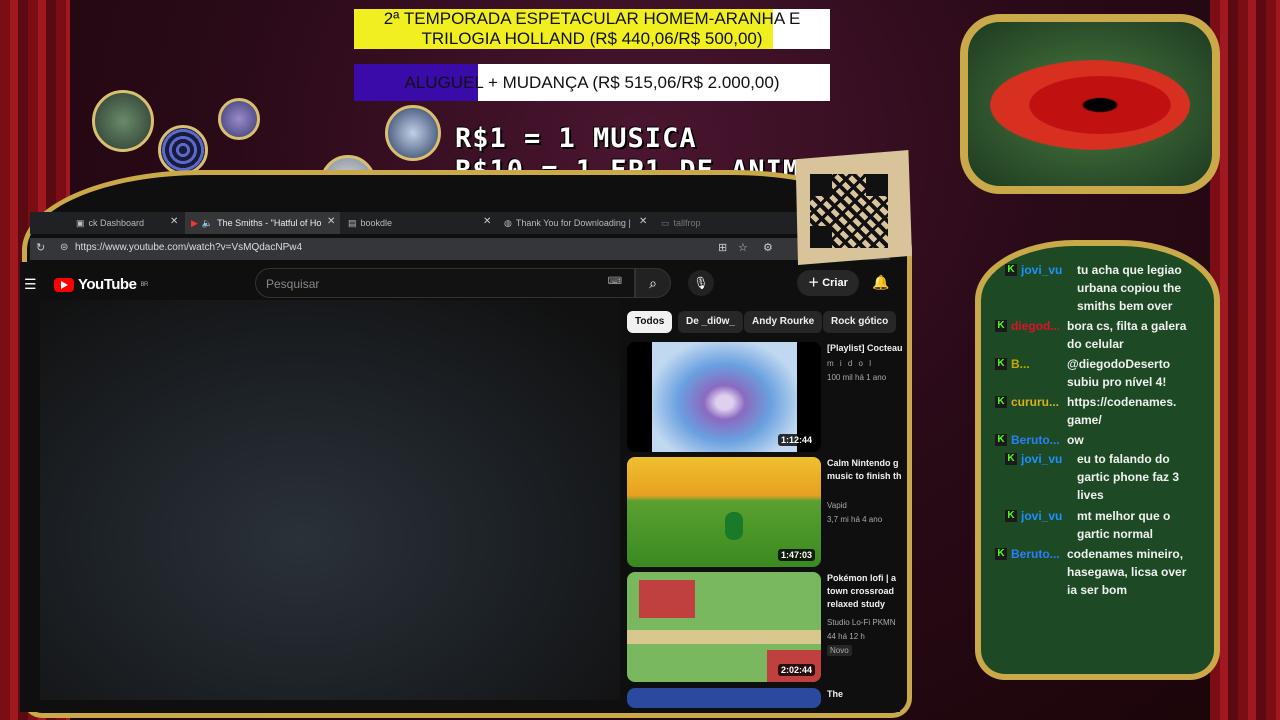 This screenshot has width=1280, height=720. I want to click on chat-message: Kcururu... https://codenames. game/, so click(1091, 411).